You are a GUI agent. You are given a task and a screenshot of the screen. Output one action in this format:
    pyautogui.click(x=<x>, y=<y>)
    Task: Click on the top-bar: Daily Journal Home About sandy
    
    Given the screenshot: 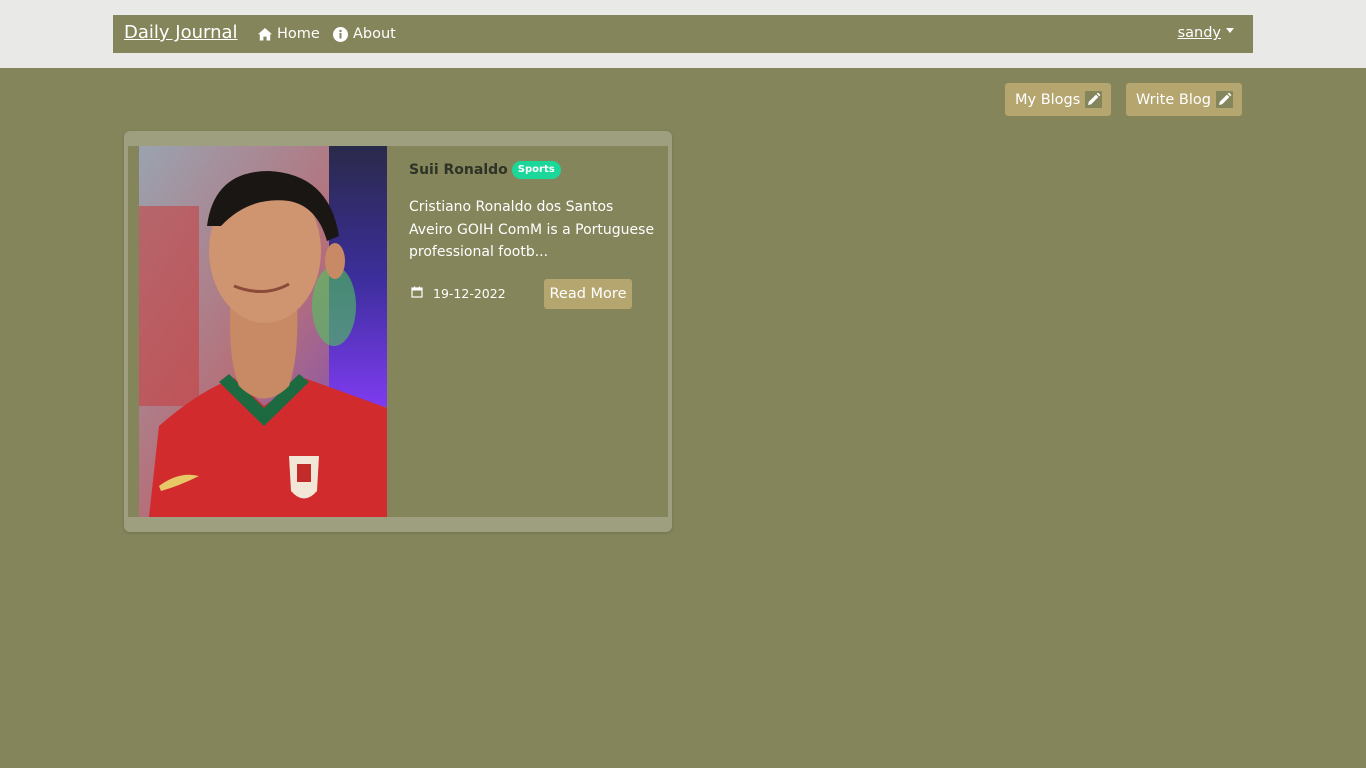 What is the action you would take?
    pyautogui.click(x=683, y=34)
    